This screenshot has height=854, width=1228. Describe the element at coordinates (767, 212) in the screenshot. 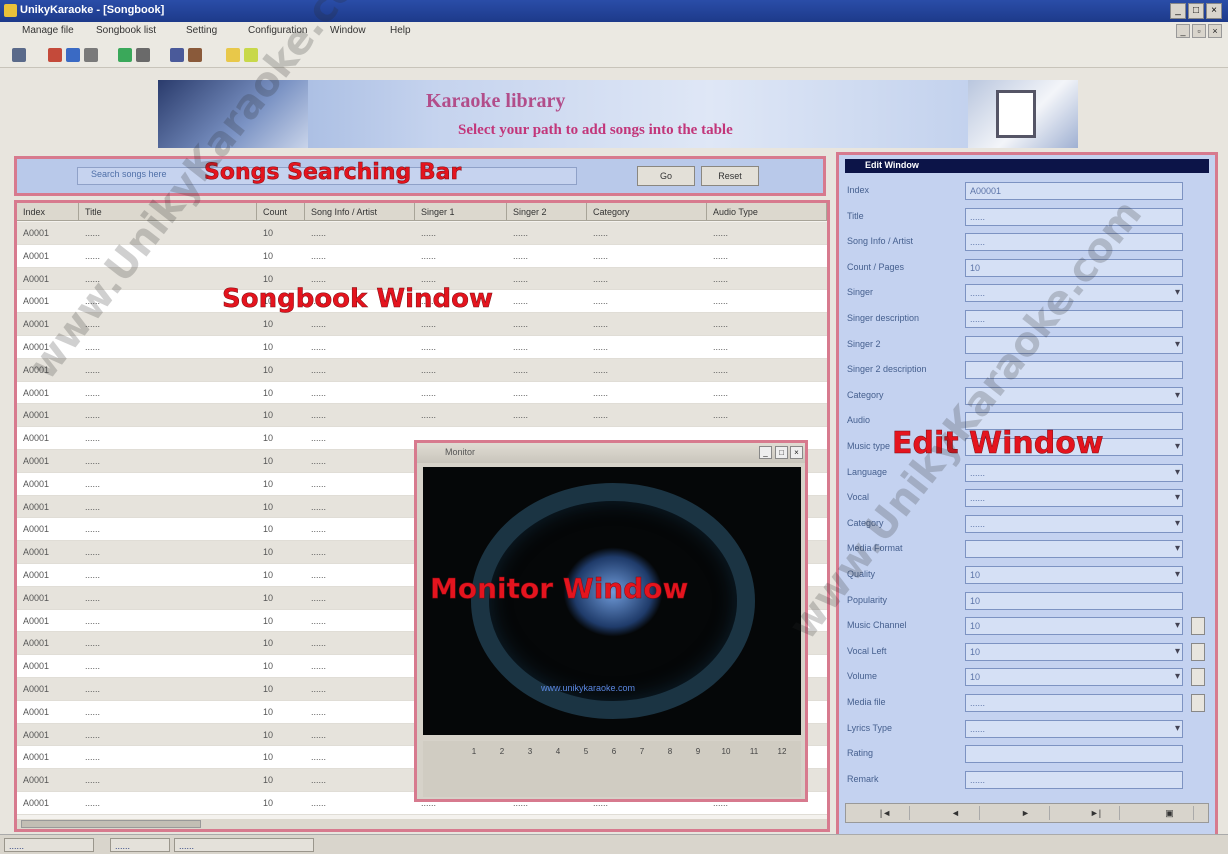

I see `column-header: Audio Type` at that location.